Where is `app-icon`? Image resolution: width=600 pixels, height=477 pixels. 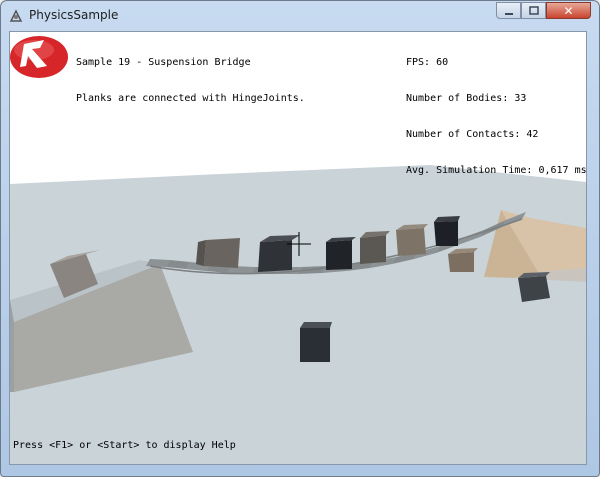
app-icon is located at coordinates (16, 15).